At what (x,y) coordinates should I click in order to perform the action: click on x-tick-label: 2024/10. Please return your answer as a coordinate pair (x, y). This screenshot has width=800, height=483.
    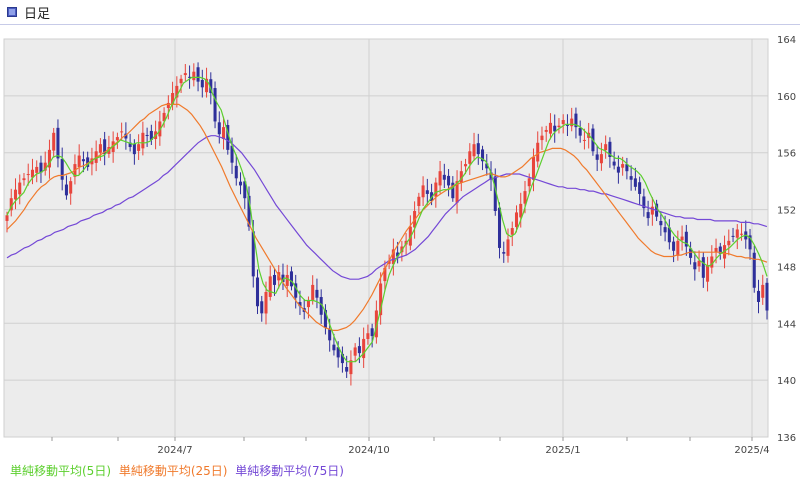
    Looking at the image, I should click on (369, 450).